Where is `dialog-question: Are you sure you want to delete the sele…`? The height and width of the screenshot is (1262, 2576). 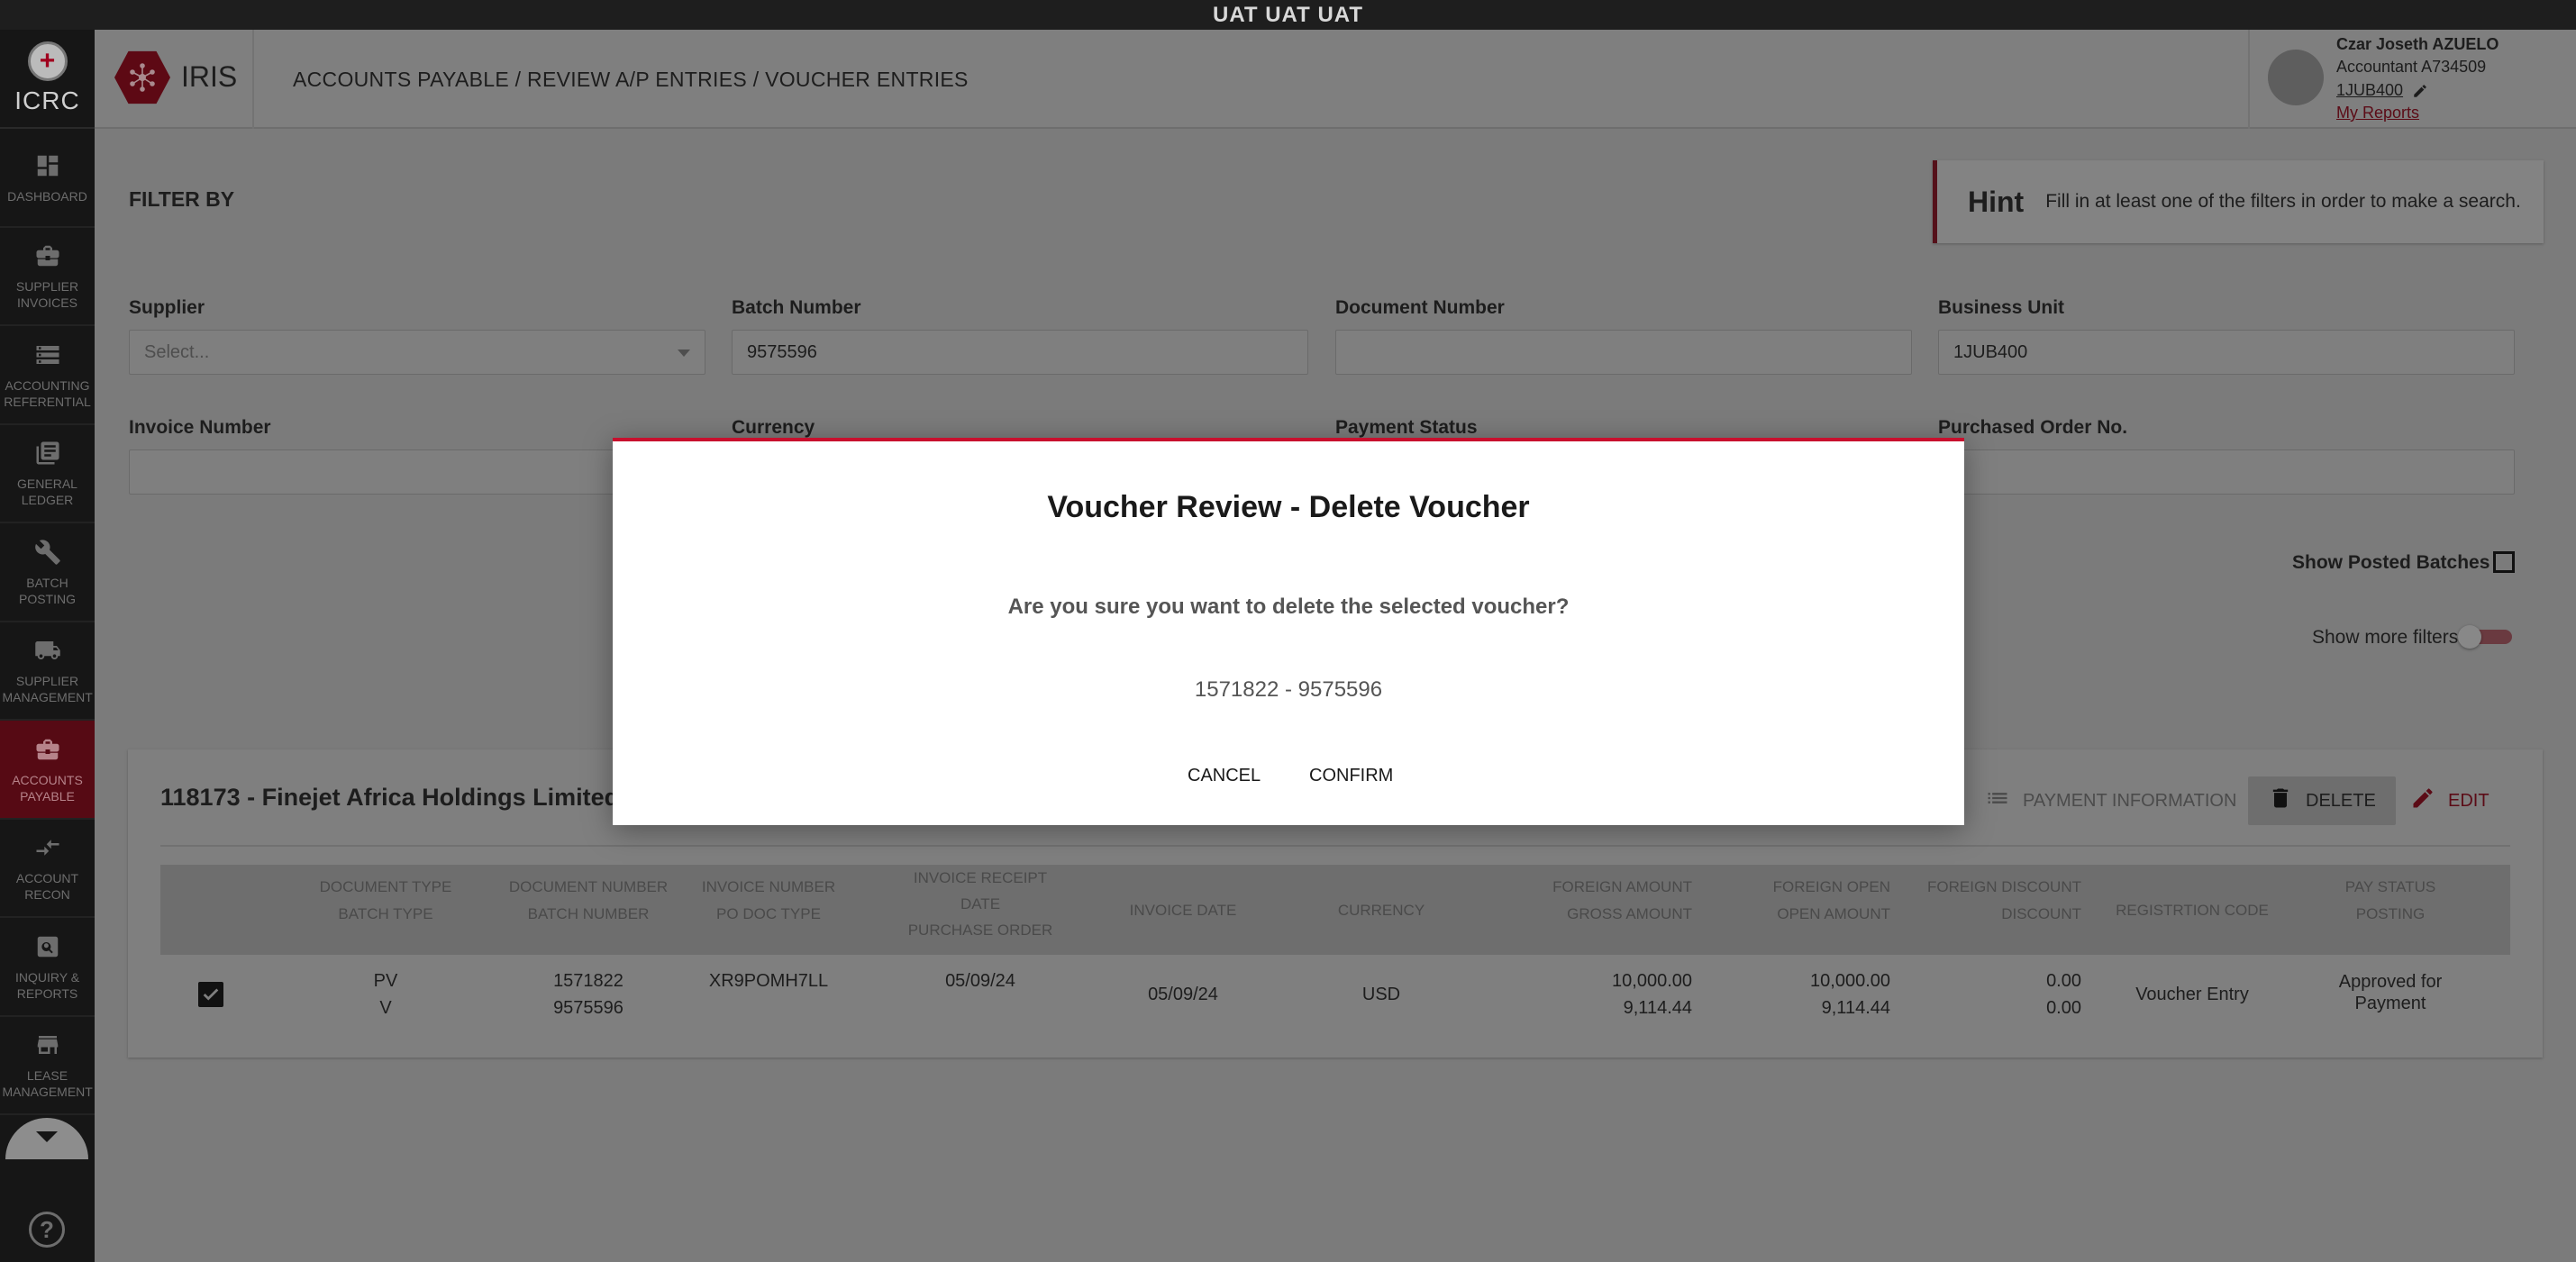
dialog-question: Are you sure you want to delete the sele… is located at coordinates (1288, 607).